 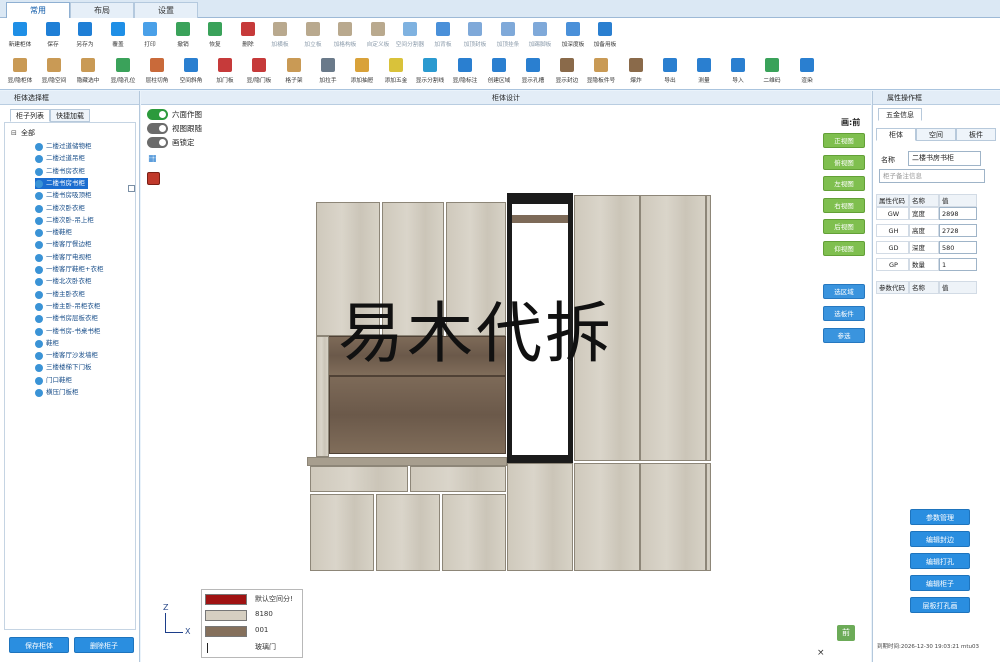 I want to click on open-shelf-lower, so click(x=417, y=415).